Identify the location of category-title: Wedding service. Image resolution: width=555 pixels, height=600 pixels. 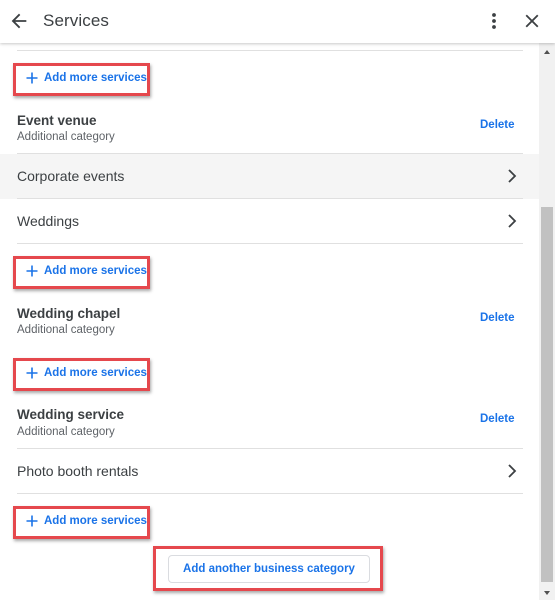
(71, 414).